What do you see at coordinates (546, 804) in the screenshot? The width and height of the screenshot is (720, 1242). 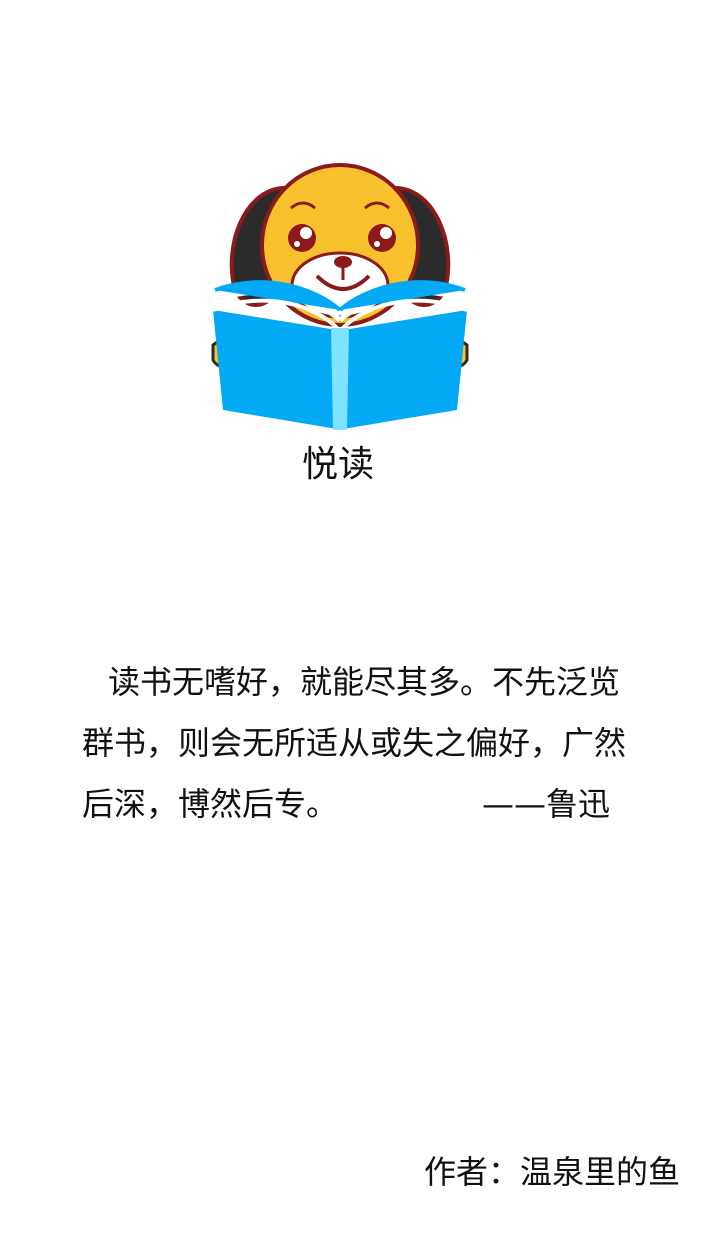 I see `quote-attribution: ——鲁迅` at bounding box center [546, 804].